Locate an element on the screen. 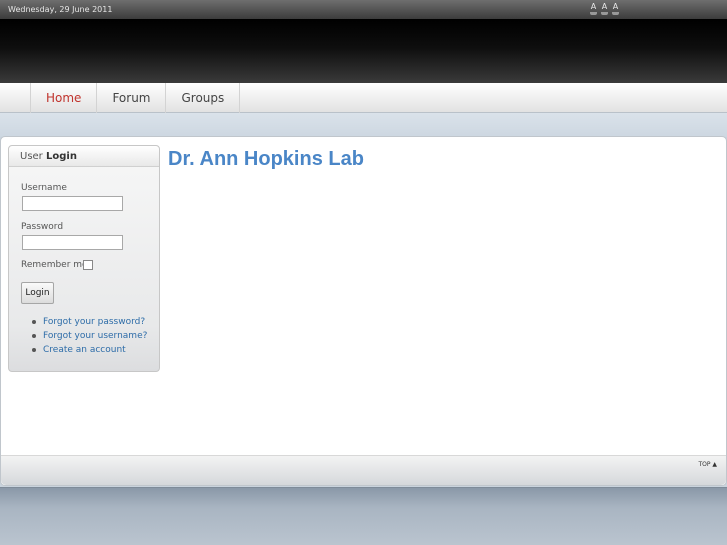 The height and width of the screenshot is (545, 727). font-size-reset-button: A is located at coordinates (604, 9).